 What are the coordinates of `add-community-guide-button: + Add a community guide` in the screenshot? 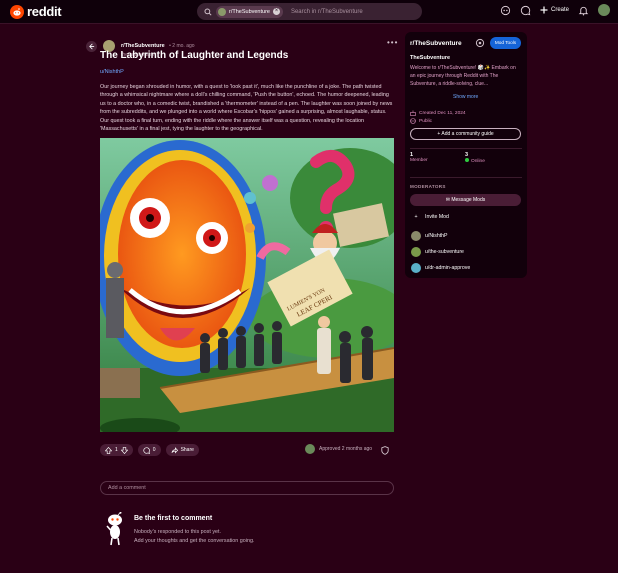 It's located at (465, 134).